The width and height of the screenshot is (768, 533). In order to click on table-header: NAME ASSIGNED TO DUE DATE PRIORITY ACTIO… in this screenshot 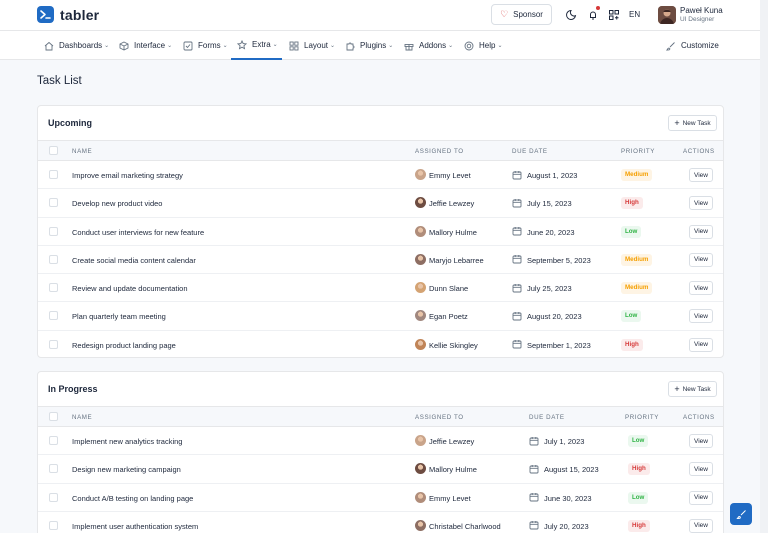, I will do `click(380, 151)`.